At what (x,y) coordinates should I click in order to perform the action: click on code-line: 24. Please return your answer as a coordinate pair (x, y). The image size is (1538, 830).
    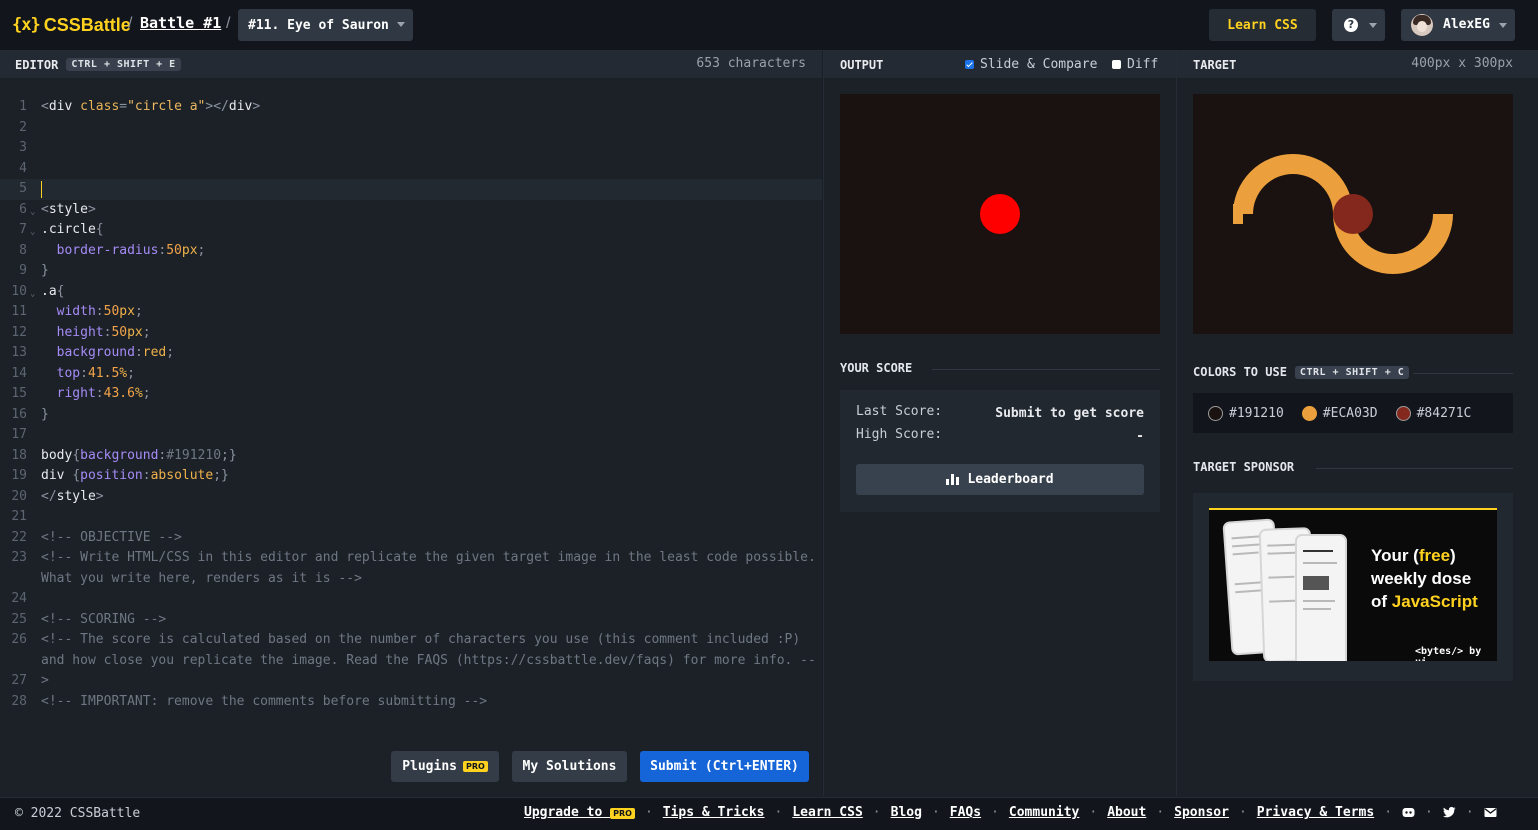
    Looking at the image, I should click on (19, 598).